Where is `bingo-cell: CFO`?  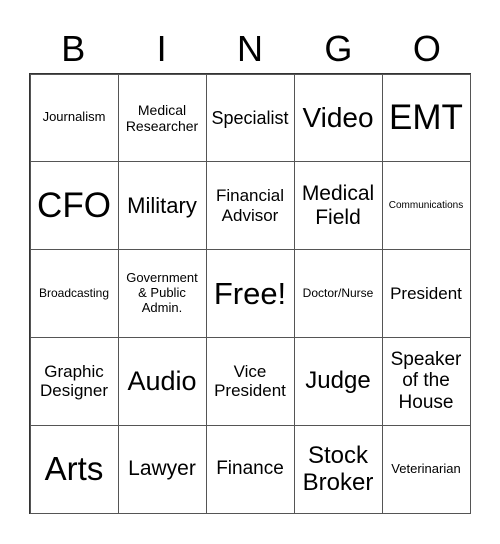 bingo-cell: CFO is located at coordinates (74, 206).